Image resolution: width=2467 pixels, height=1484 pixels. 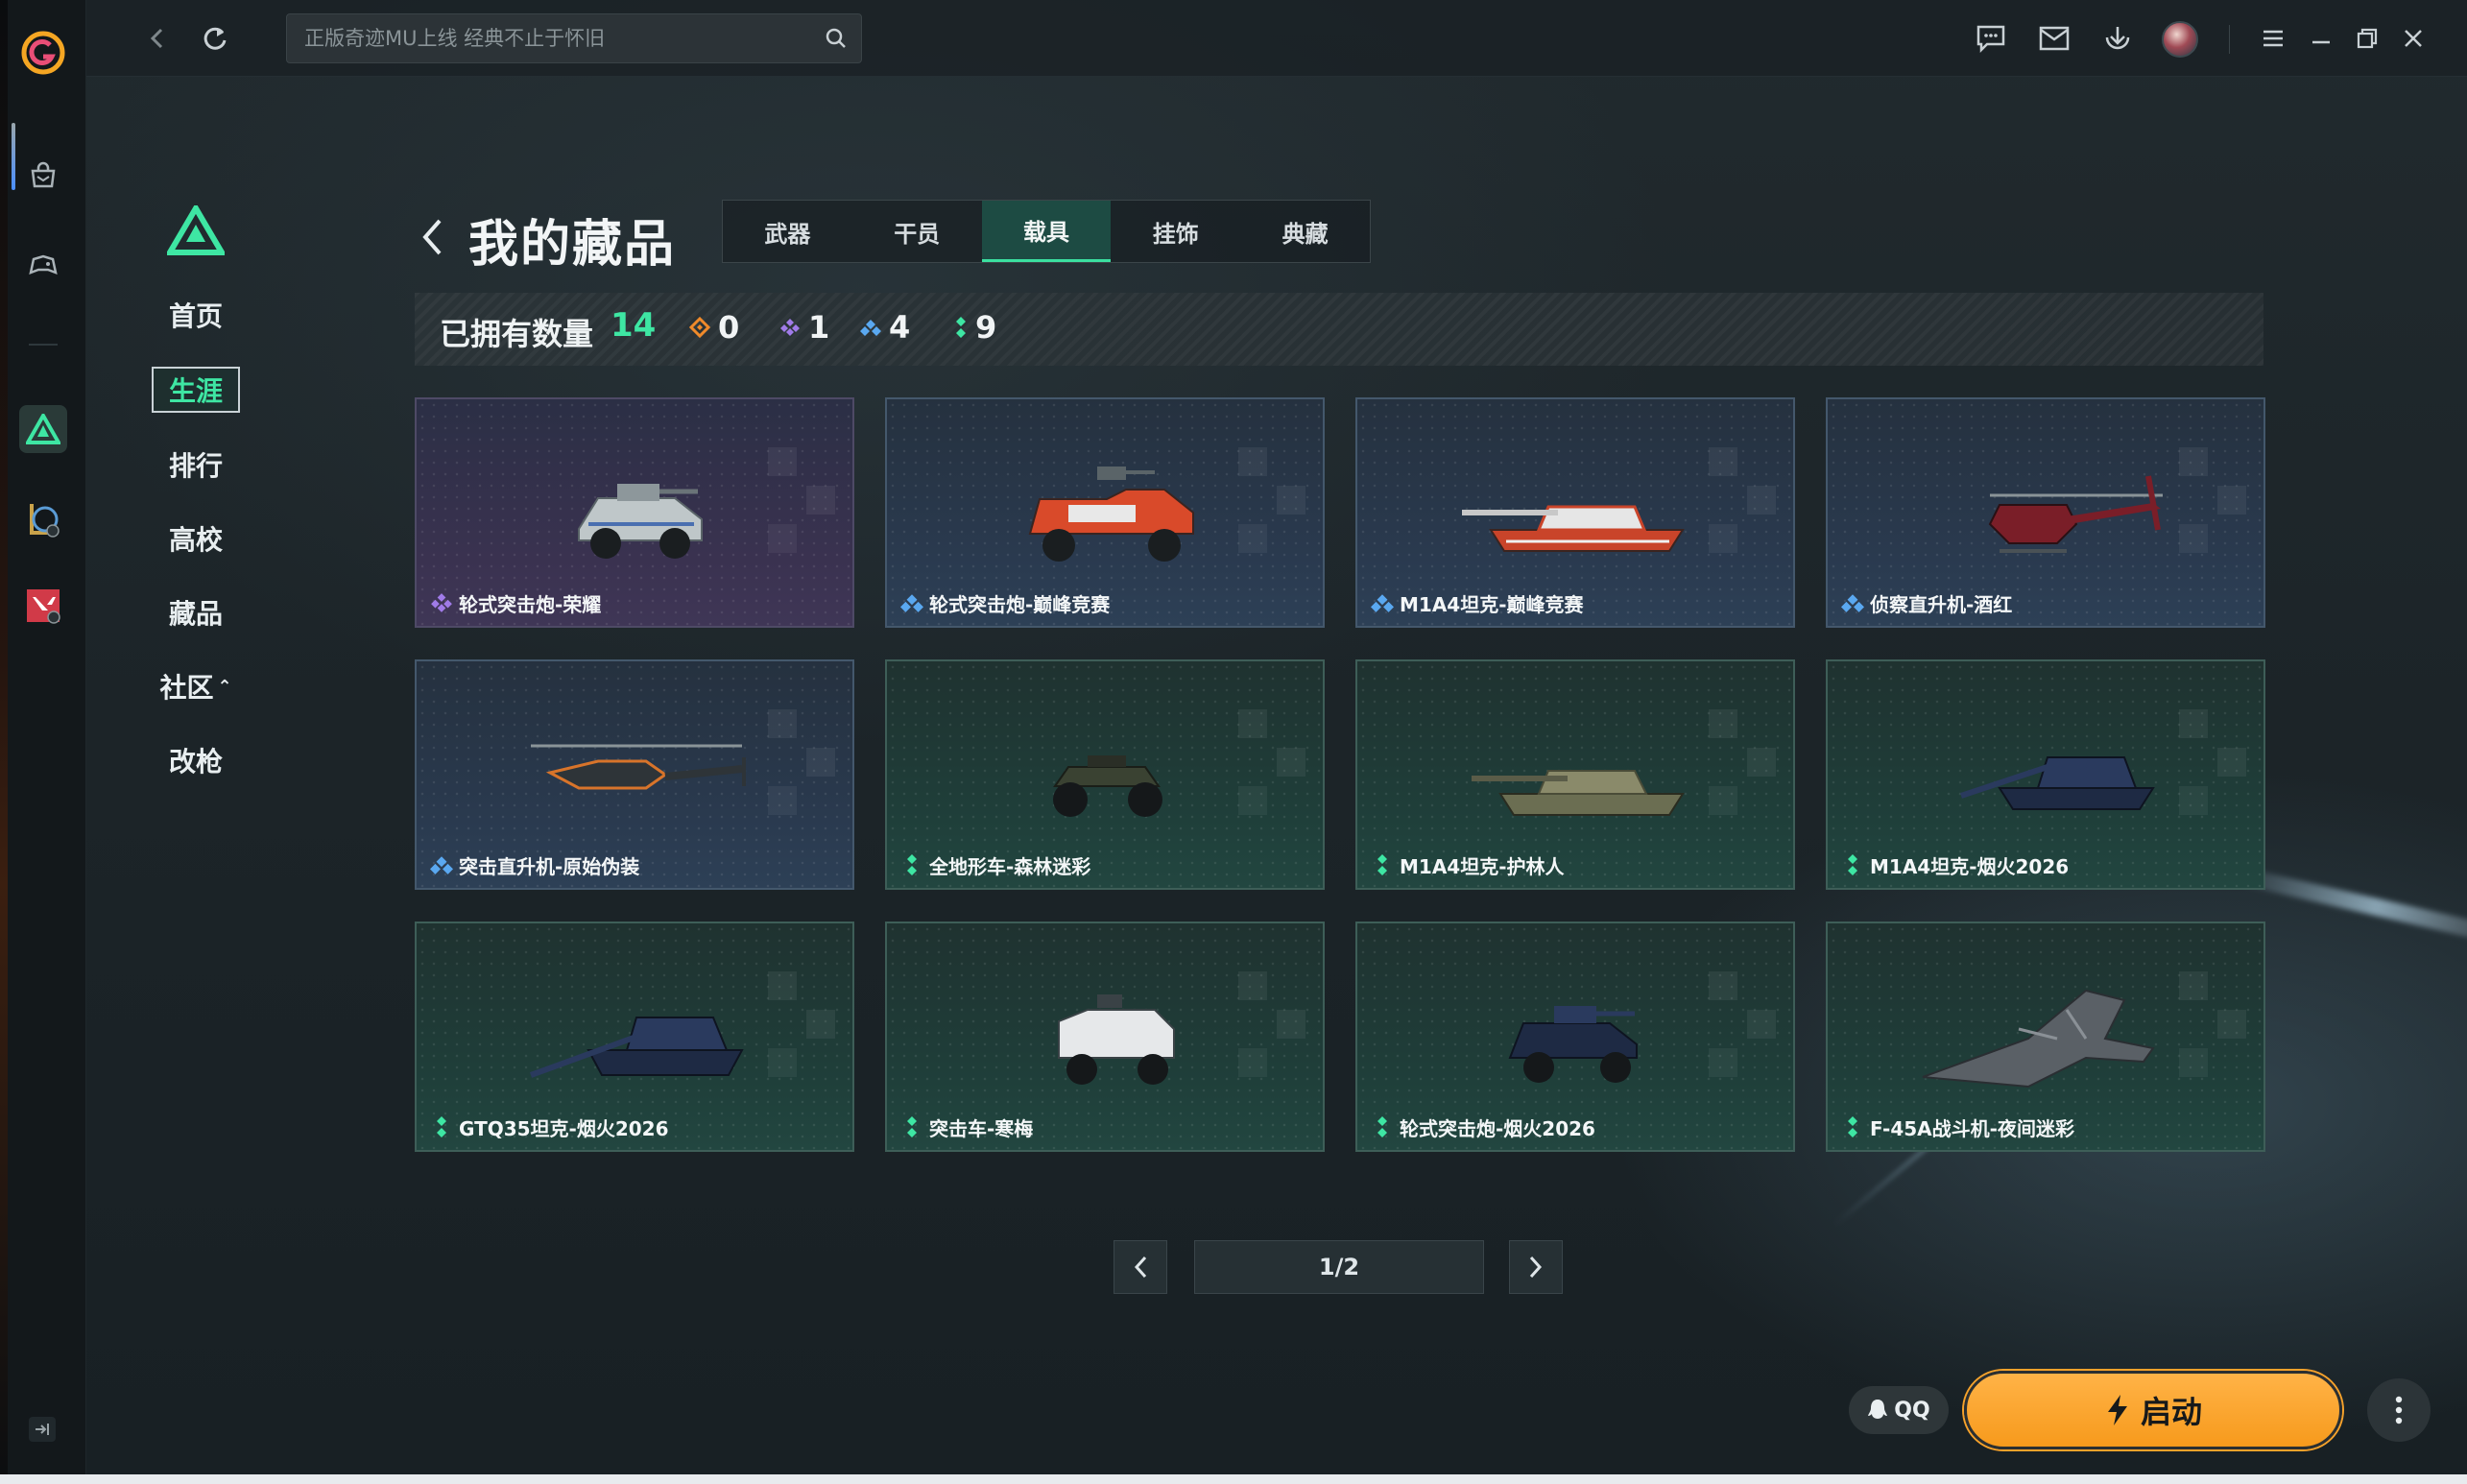 What do you see at coordinates (43, 519) in the screenshot?
I see `league-of-legends-icon` at bounding box center [43, 519].